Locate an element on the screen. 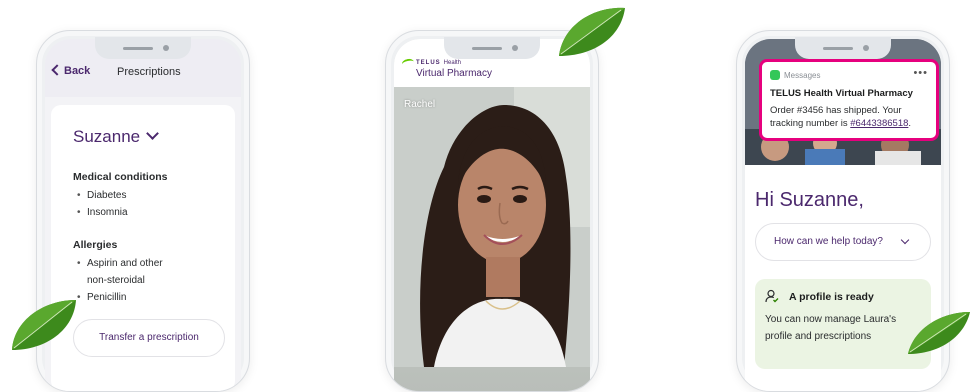  list-item: • Insomnia is located at coordinates (102, 212).